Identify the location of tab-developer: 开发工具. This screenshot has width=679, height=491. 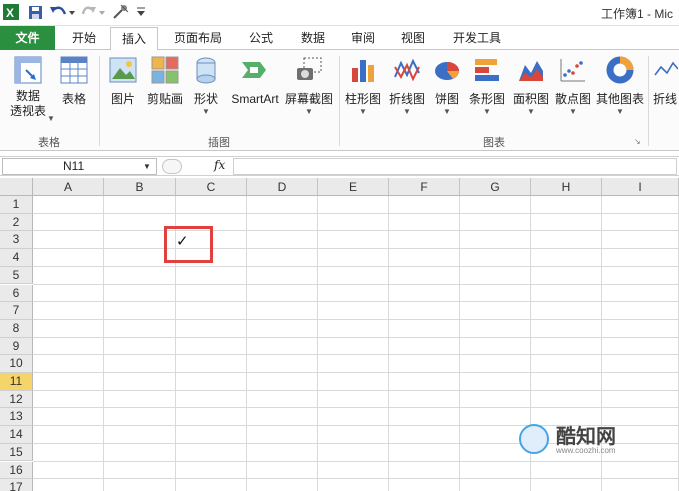
(477, 38).